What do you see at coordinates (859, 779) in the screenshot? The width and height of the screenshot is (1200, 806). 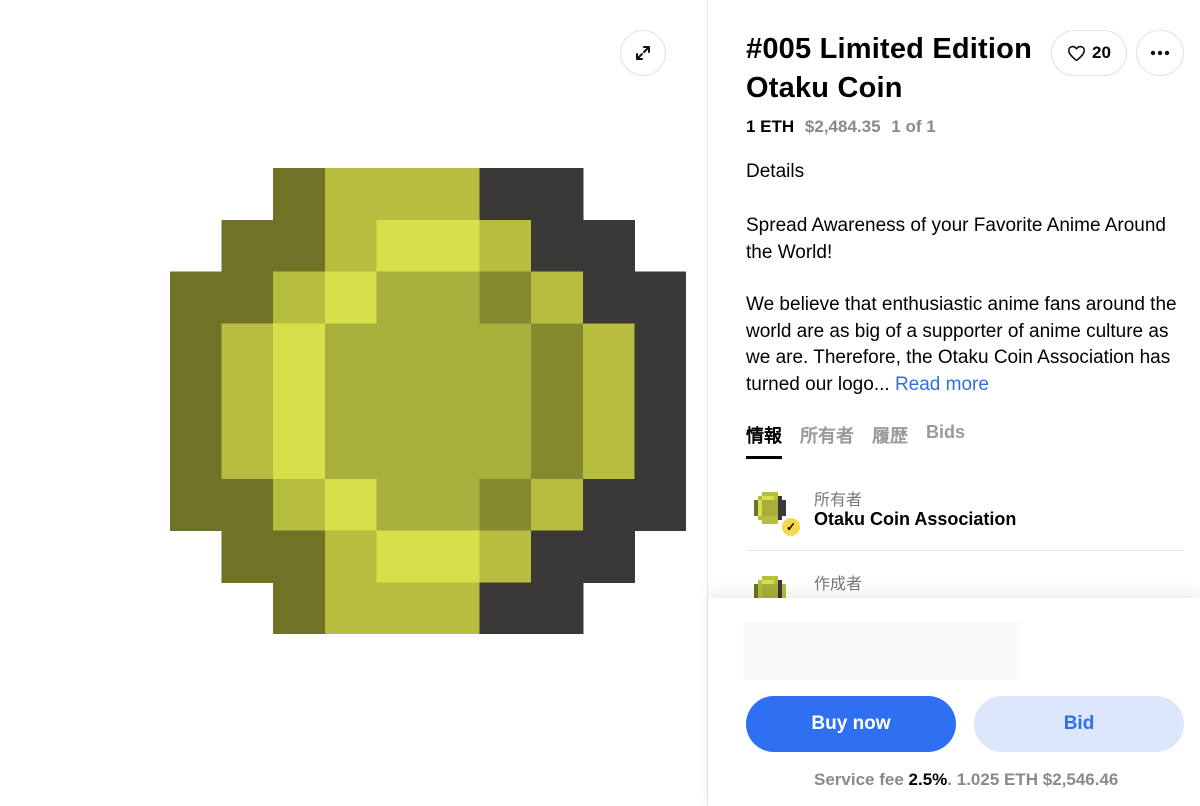 I see `fee-label: Service fee` at bounding box center [859, 779].